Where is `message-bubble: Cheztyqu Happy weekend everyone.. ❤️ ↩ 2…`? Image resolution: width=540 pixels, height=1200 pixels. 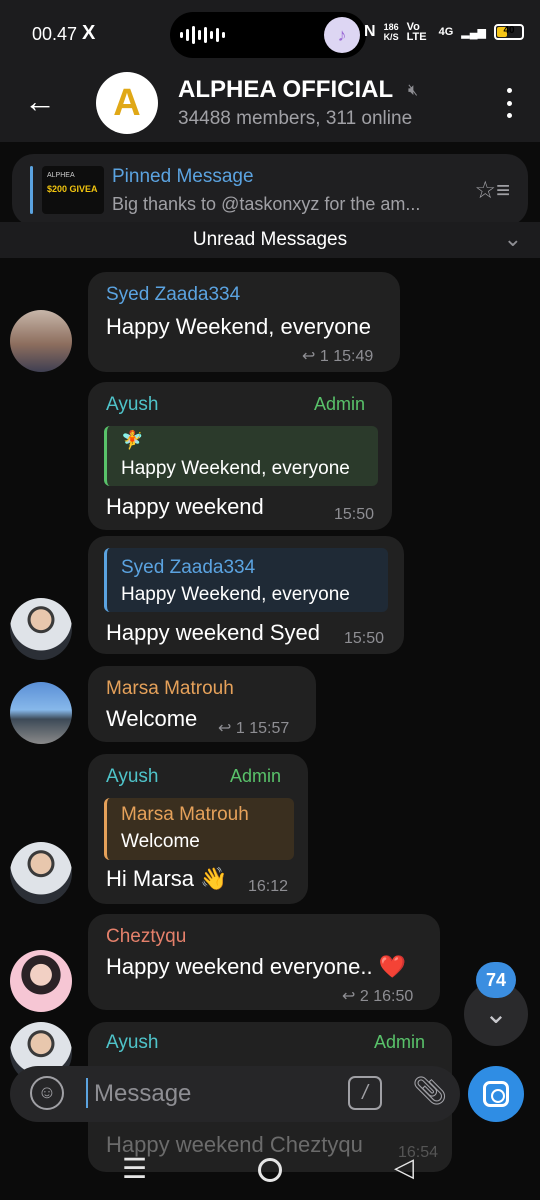 message-bubble: Cheztyqu Happy weekend everyone.. ❤️ ↩ 2… is located at coordinates (264, 962).